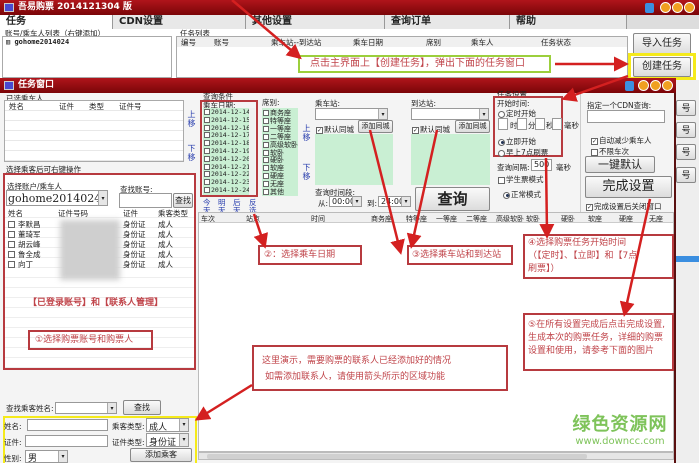 The image size is (699, 464). Describe the element at coordinates (547, 198) in the screenshot. I see `arrow-step4` at that location.